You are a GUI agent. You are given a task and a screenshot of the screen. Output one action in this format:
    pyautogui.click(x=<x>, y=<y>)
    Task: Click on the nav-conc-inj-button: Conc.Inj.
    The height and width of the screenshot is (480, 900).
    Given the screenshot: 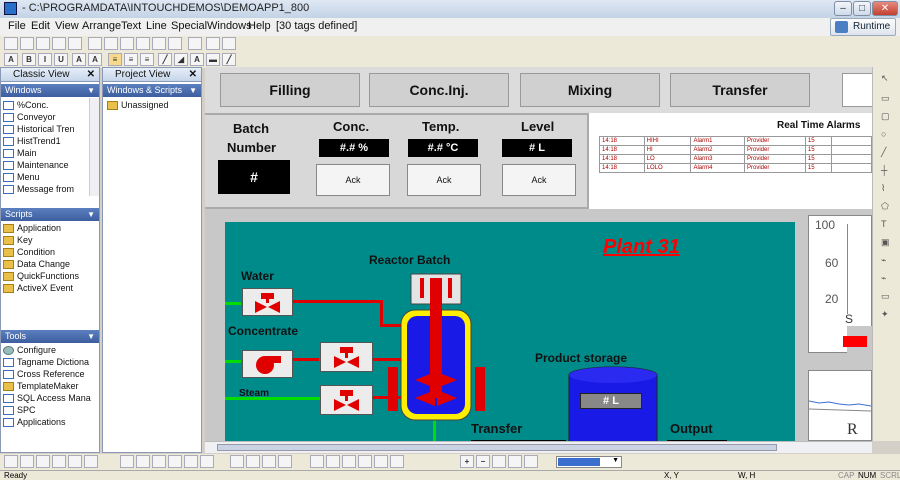 What is the action you would take?
    pyautogui.click(x=439, y=90)
    